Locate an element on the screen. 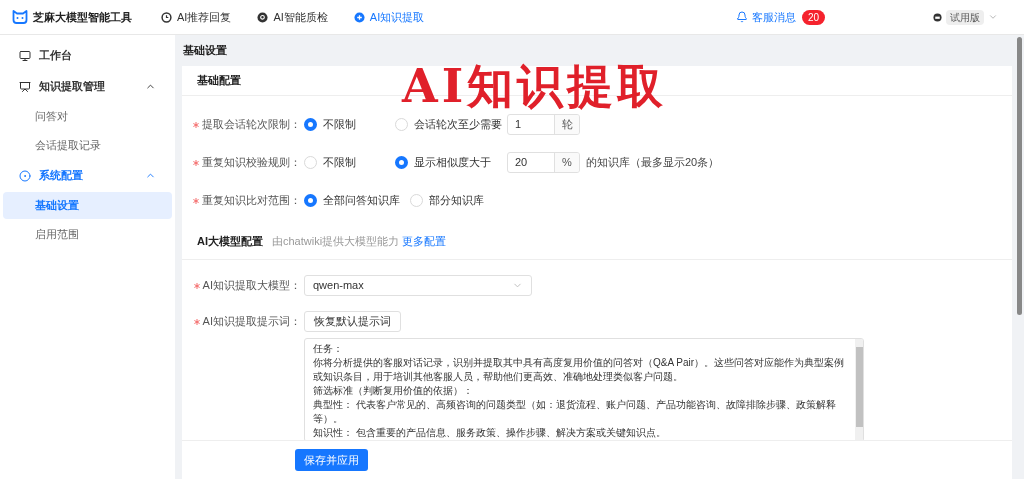 The image size is (1024, 479). nav-tab: AI知识提取 is located at coordinates (389, 17).